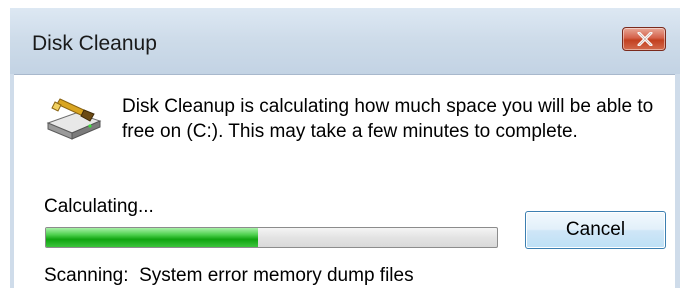 This screenshot has width=690, height=288. I want to click on close-button, so click(644, 39).